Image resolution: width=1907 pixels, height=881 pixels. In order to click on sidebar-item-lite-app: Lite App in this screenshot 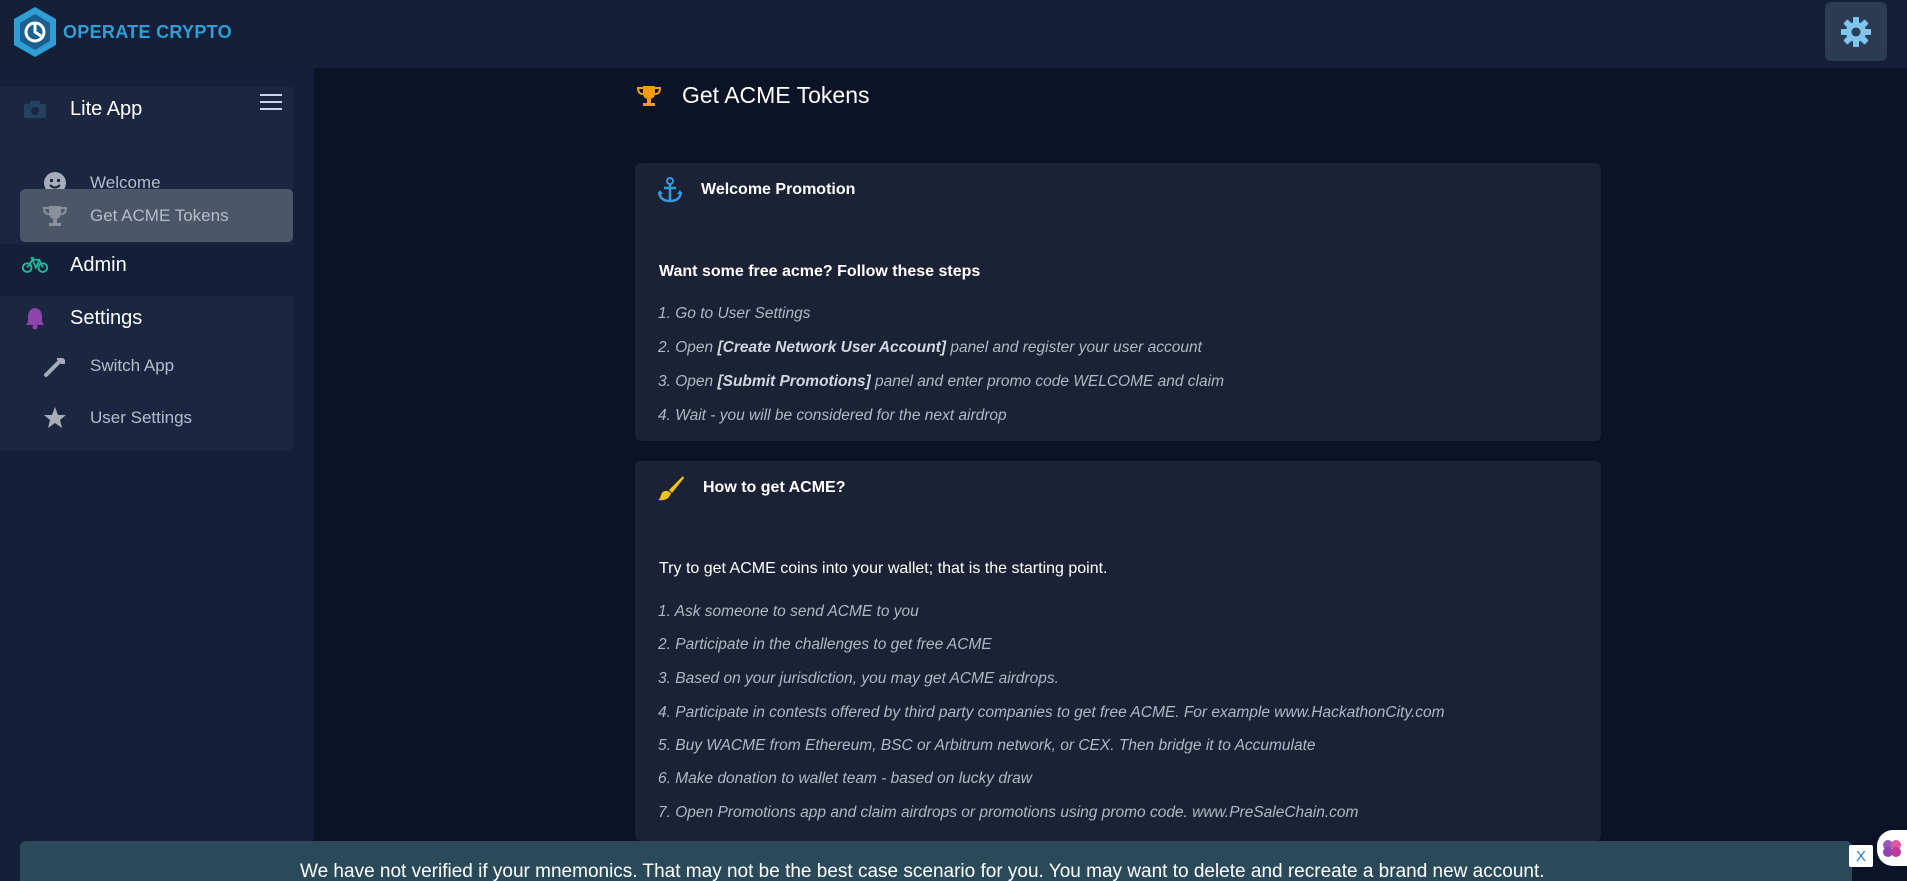, I will do `click(146, 109)`.